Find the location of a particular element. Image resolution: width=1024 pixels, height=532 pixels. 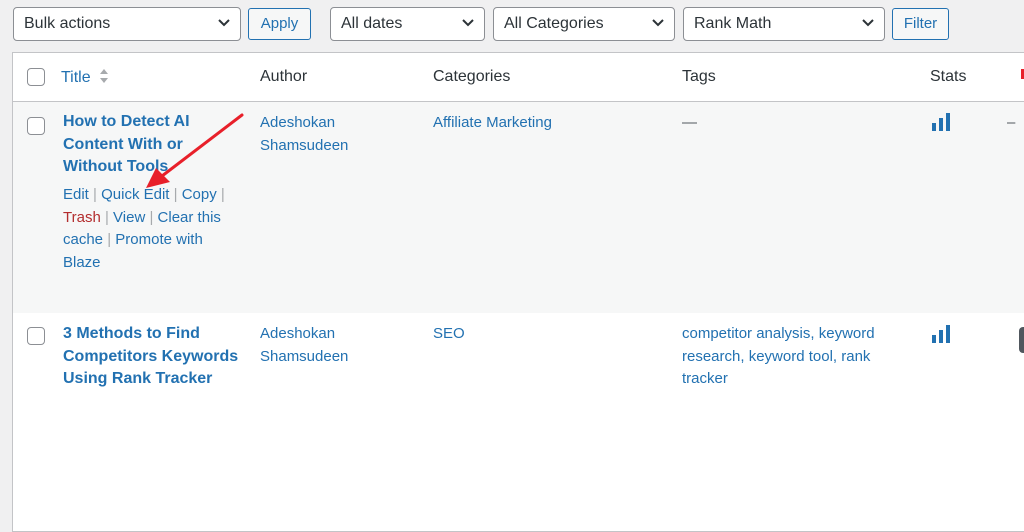

bulk-actions-label: Bulk actions is located at coordinates (67, 23).